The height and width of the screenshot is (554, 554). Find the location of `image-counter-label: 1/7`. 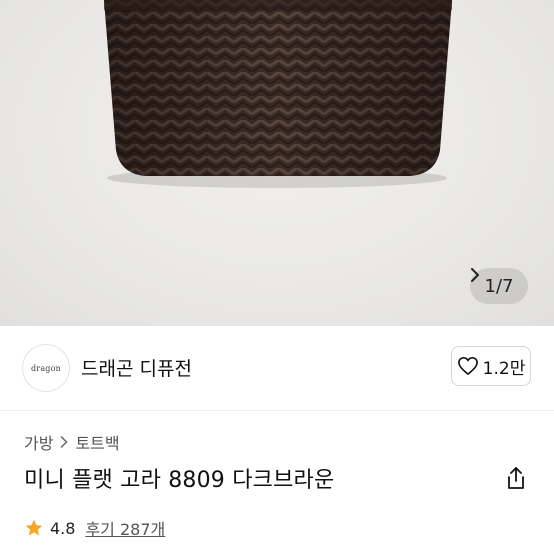

image-counter-label: 1/7 is located at coordinates (499, 286).